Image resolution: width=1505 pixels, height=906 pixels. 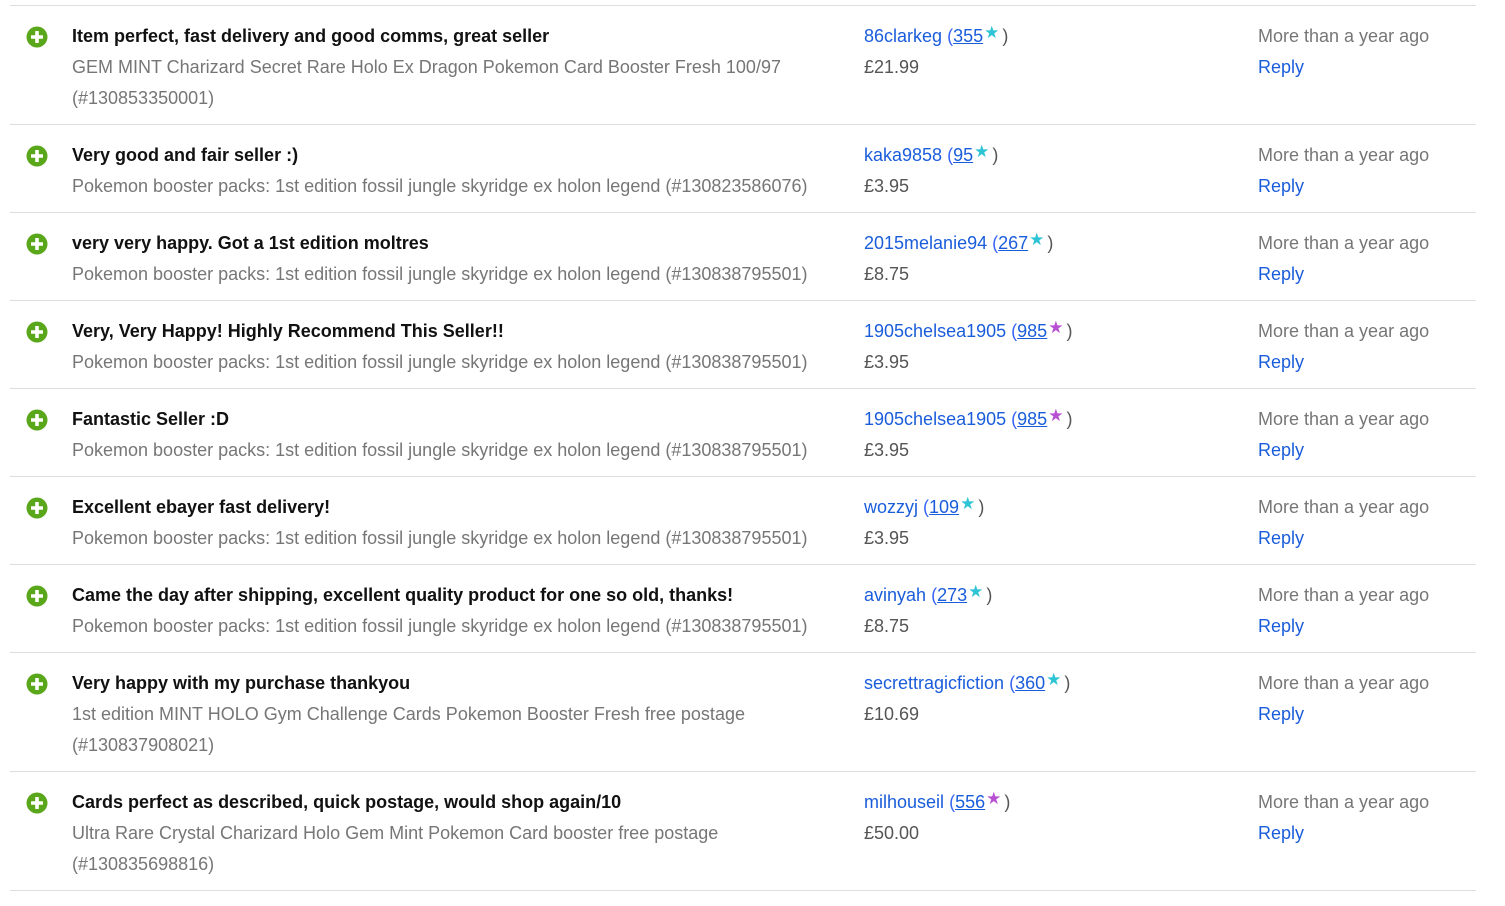 What do you see at coordinates (903, 155) in the screenshot?
I see `buyer-username-link: kaka9858` at bounding box center [903, 155].